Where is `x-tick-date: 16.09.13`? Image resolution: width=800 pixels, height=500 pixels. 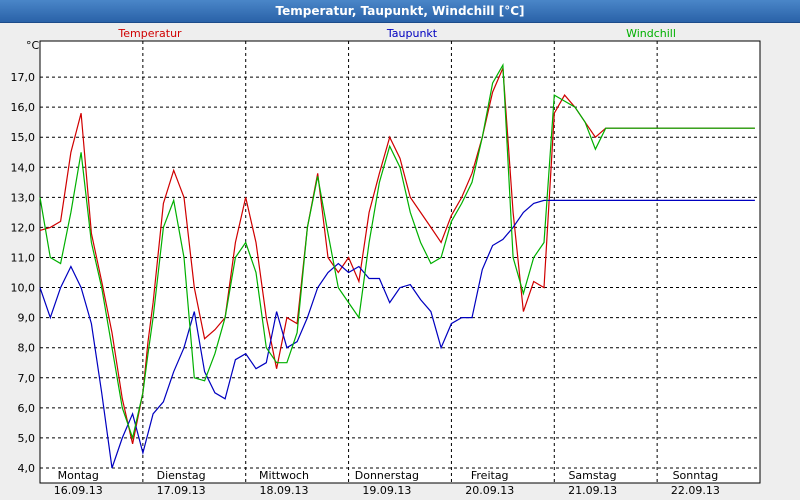
x-tick-date: 16.09.13 is located at coordinates (78, 490).